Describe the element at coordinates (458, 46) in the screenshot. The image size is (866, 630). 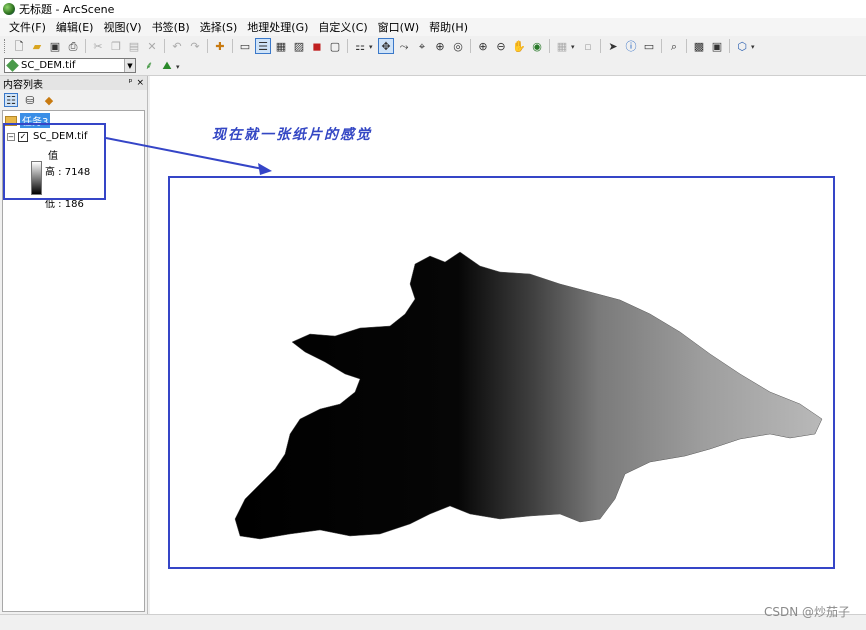
I see `set-observer-icon: ◎` at that location.